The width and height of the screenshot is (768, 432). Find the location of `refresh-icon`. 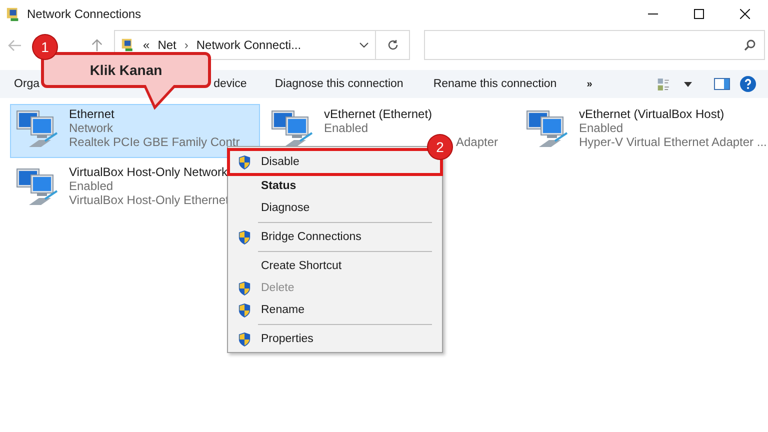

refresh-icon is located at coordinates (392, 45).